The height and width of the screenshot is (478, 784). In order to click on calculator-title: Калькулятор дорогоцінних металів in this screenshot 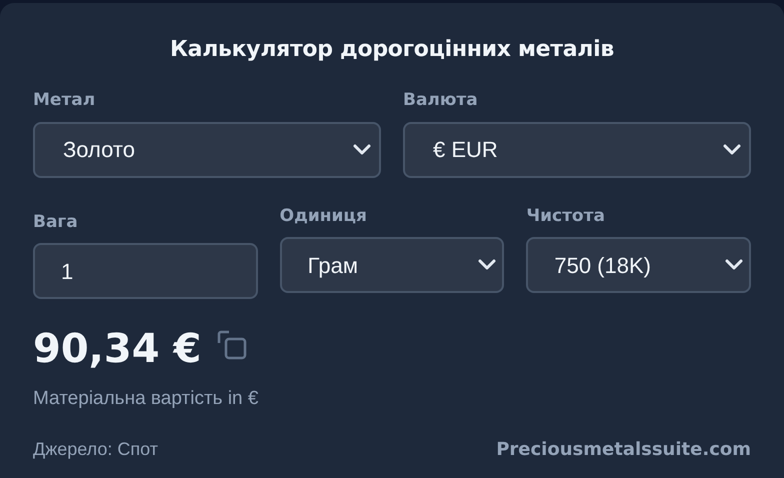, I will do `click(392, 50)`.